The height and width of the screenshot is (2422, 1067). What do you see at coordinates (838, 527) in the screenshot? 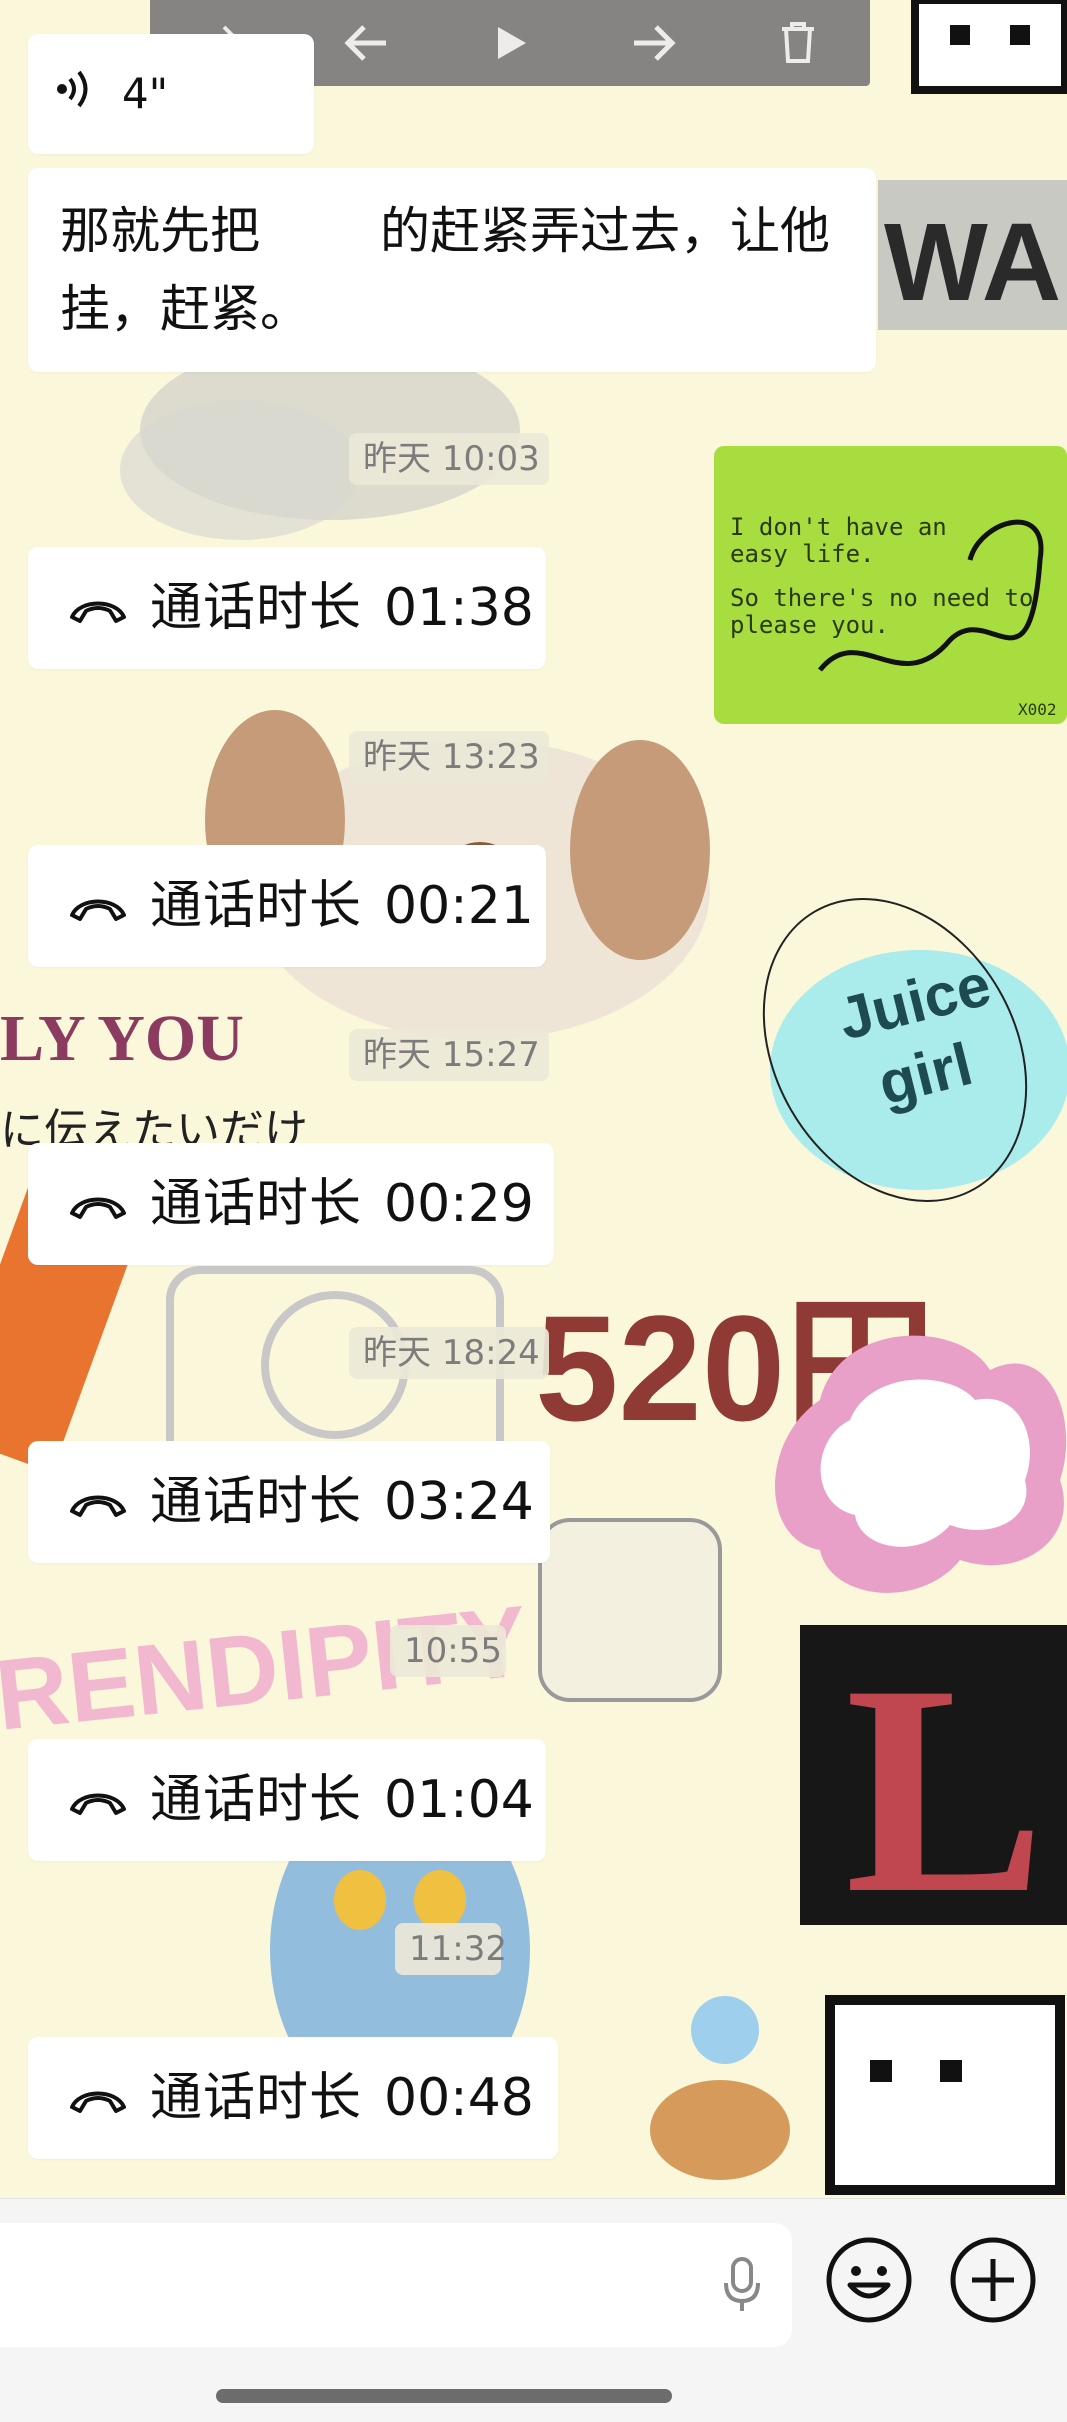
I see `sticker-line-1: I don't have an` at bounding box center [838, 527].